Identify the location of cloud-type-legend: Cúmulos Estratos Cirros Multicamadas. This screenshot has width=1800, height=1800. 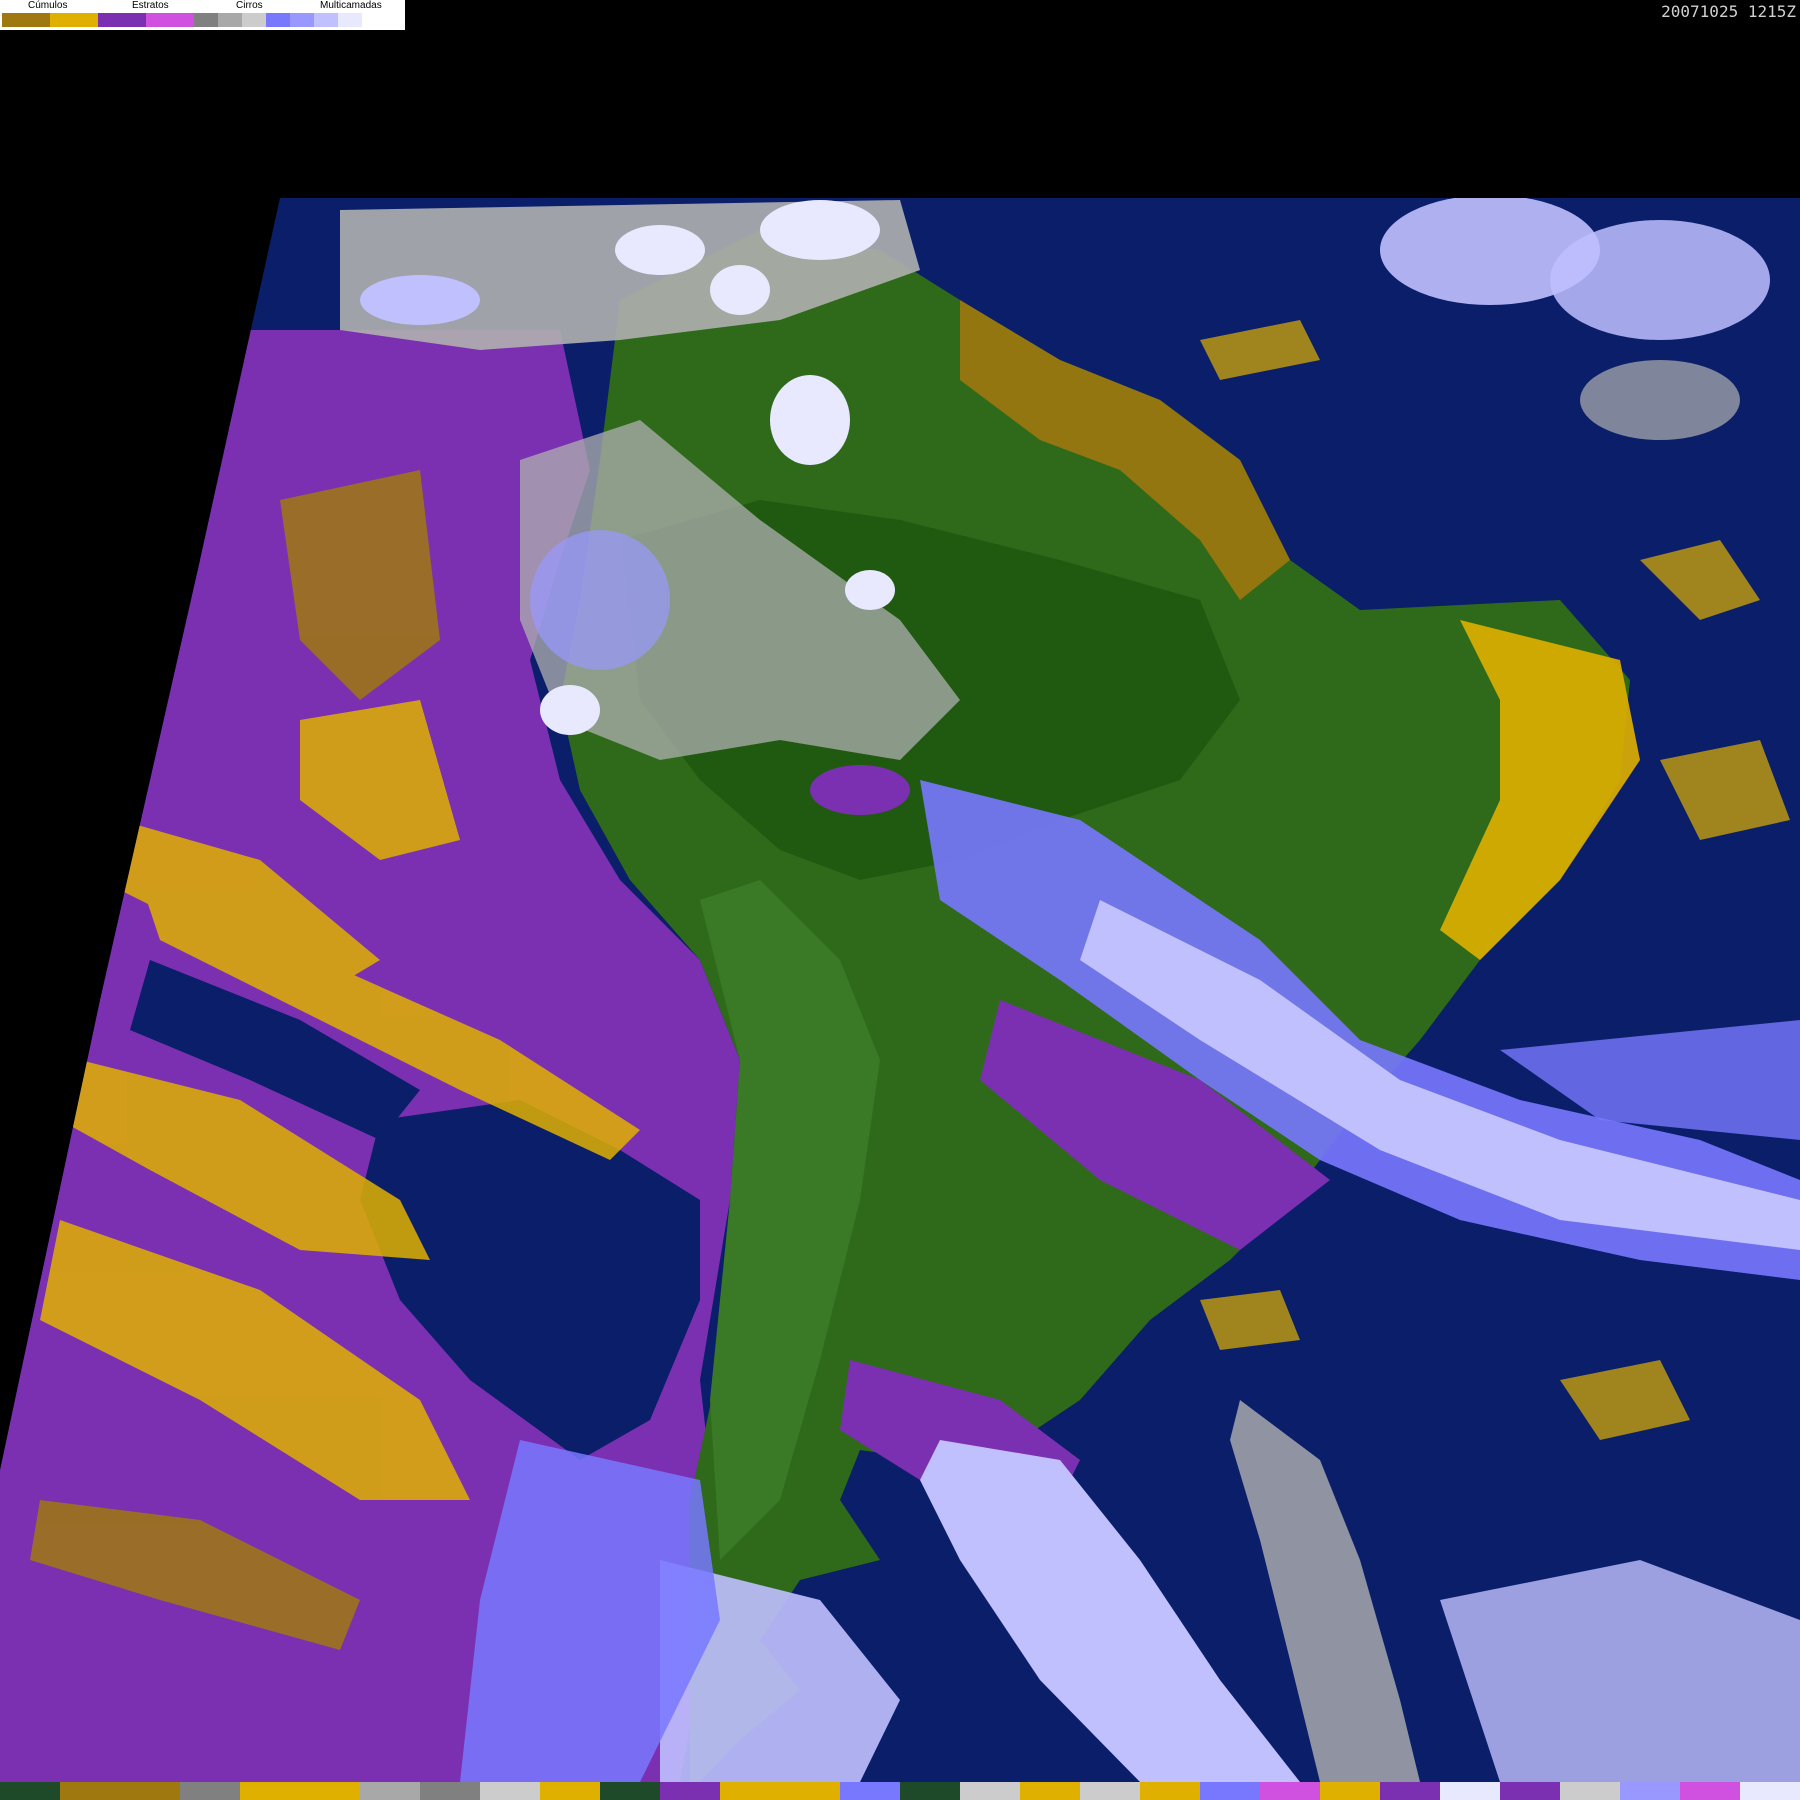
(202, 15).